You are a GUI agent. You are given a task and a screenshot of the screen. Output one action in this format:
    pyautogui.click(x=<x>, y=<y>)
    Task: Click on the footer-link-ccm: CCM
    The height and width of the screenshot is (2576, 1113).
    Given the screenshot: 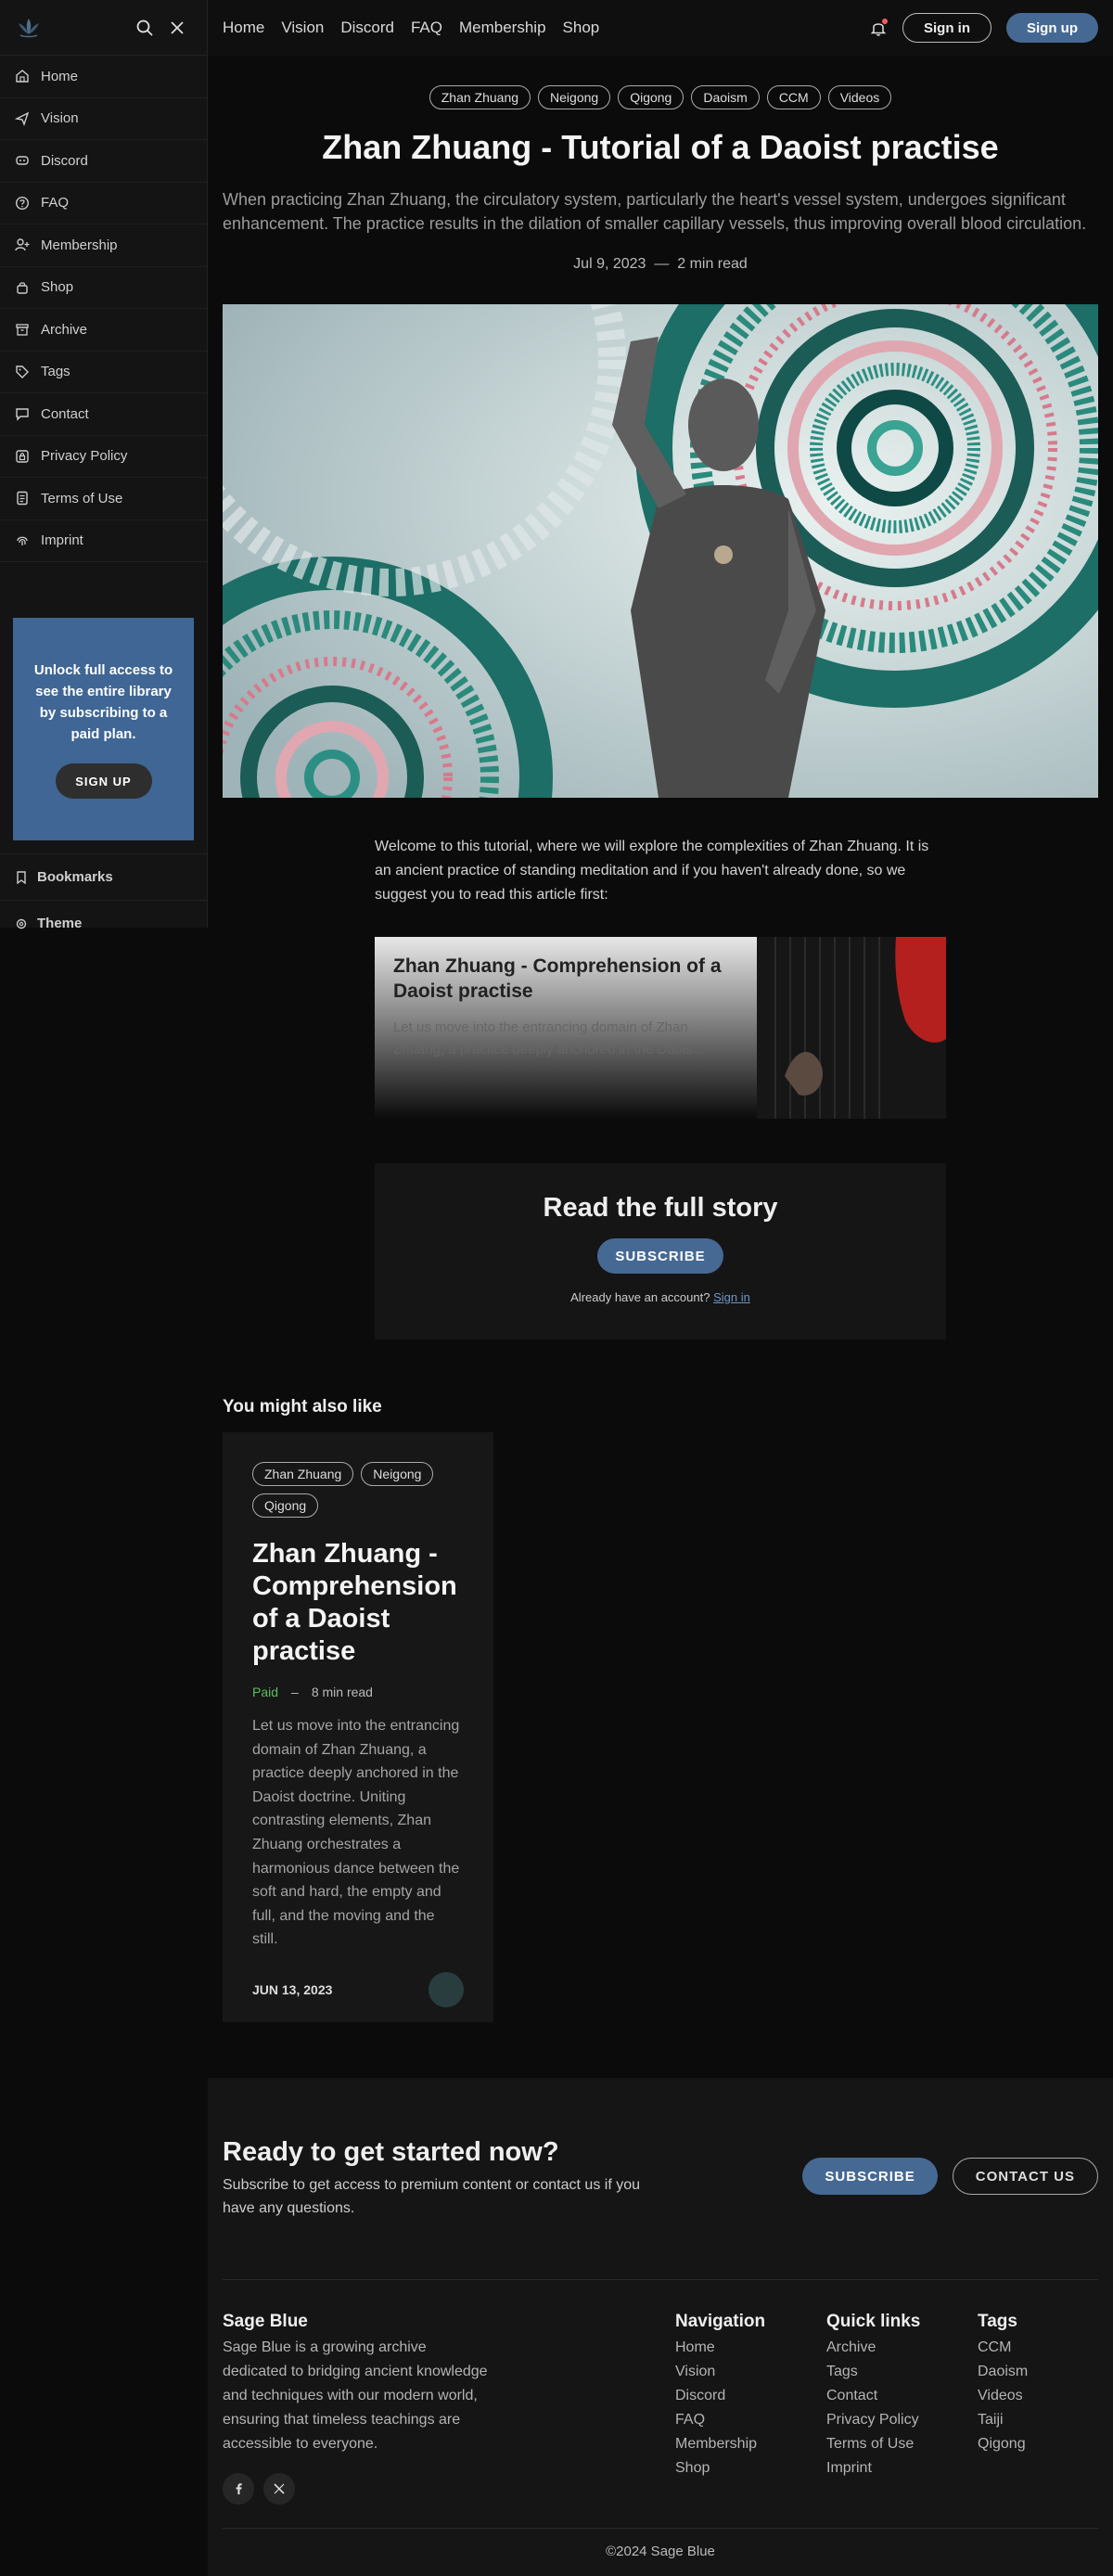 What is the action you would take?
    pyautogui.click(x=1033, y=2348)
    